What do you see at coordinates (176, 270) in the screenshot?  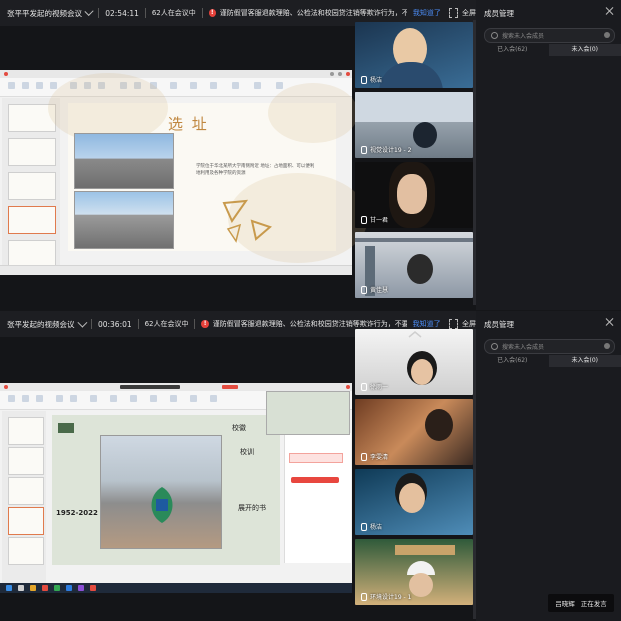 I see `app-statusbar` at bounding box center [176, 270].